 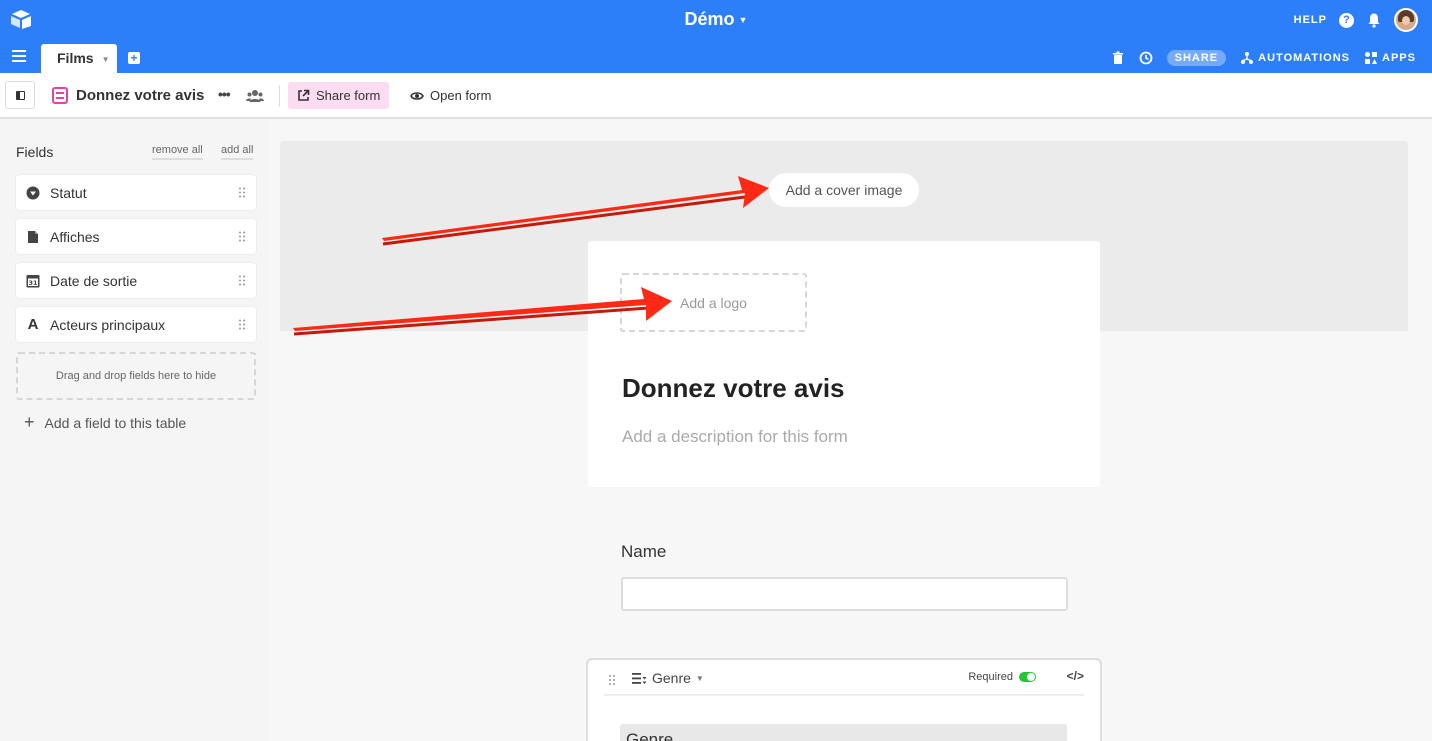 What do you see at coordinates (94, 280) in the screenshot?
I see `field-item-label: Date de sortie` at bounding box center [94, 280].